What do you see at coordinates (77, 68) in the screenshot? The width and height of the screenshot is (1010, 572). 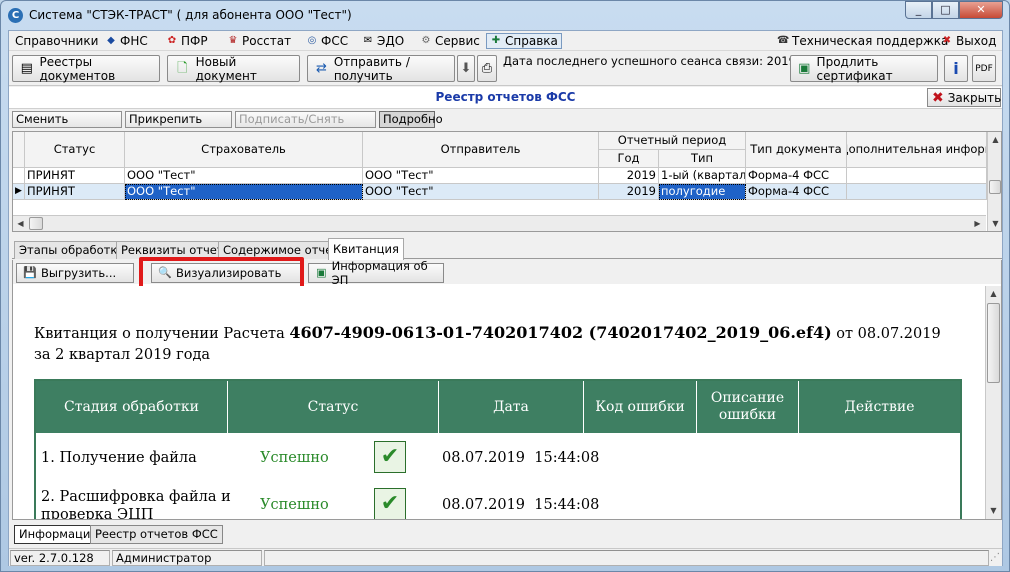 I see `button-label: Реестры документов` at bounding box center [77, 68].